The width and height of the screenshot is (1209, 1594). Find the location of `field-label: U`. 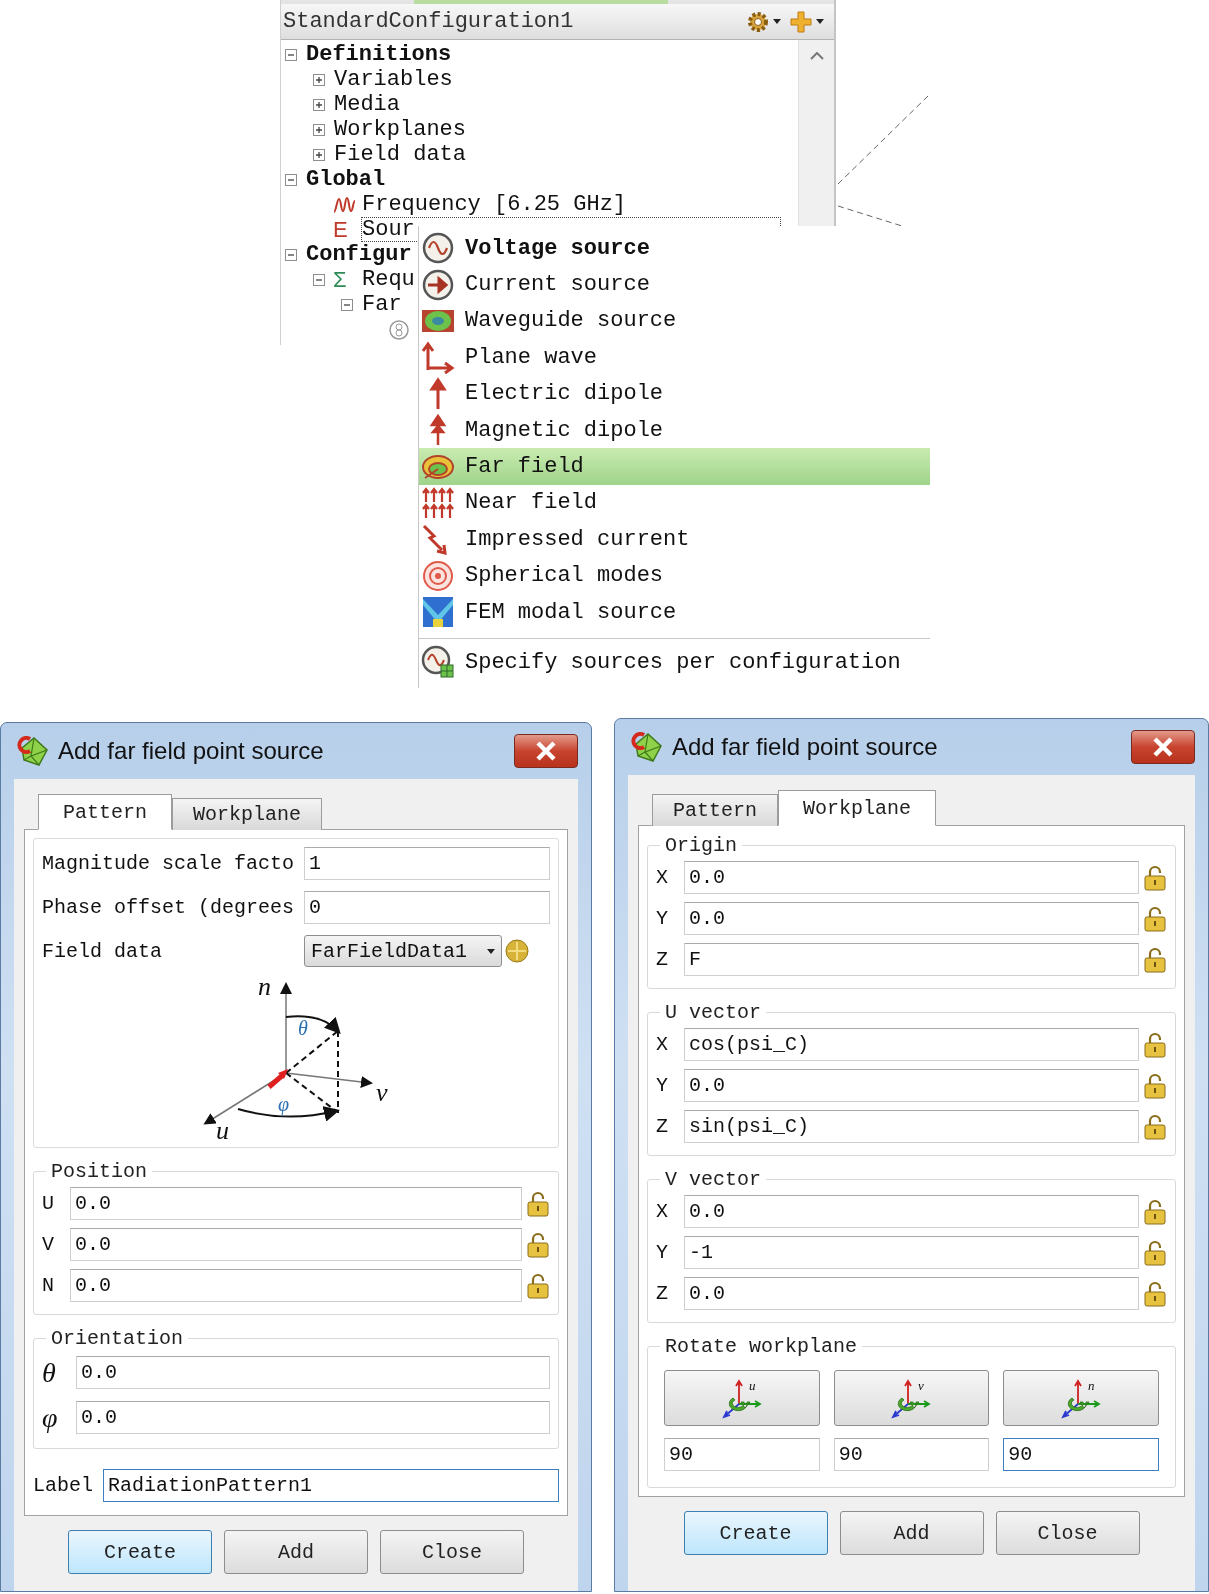

field-label: U is located at coordinates (48, 1203).